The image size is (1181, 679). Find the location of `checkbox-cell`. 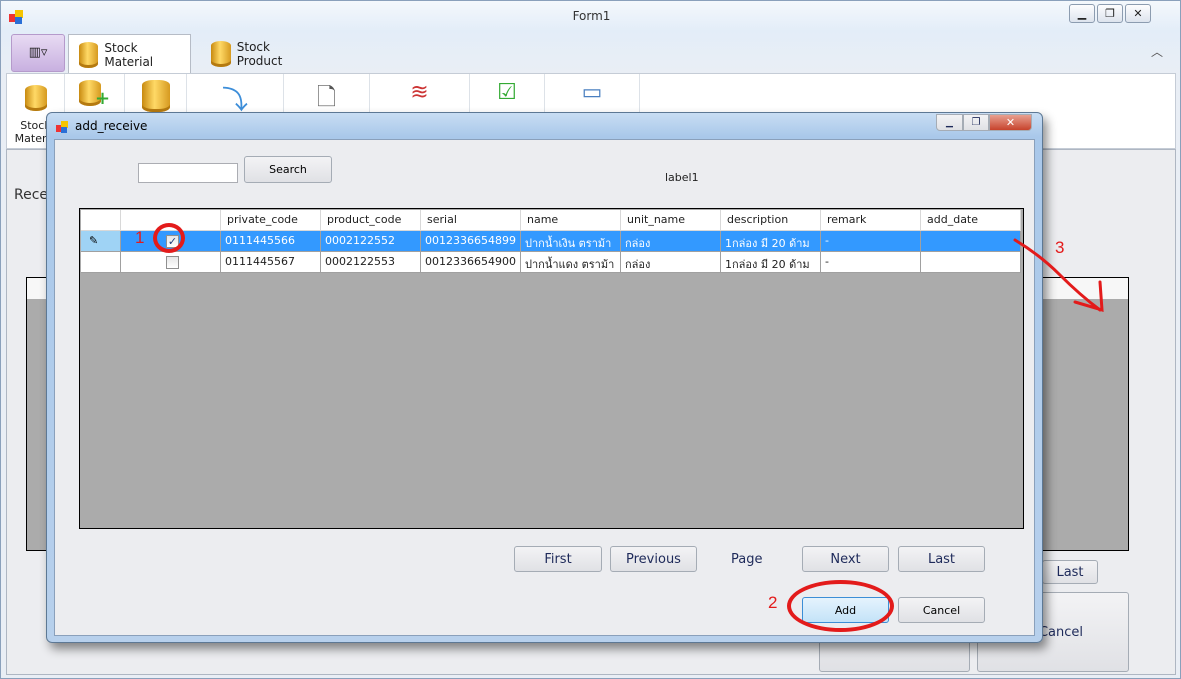

checkbox-cell is located at coordinates (171, 262).